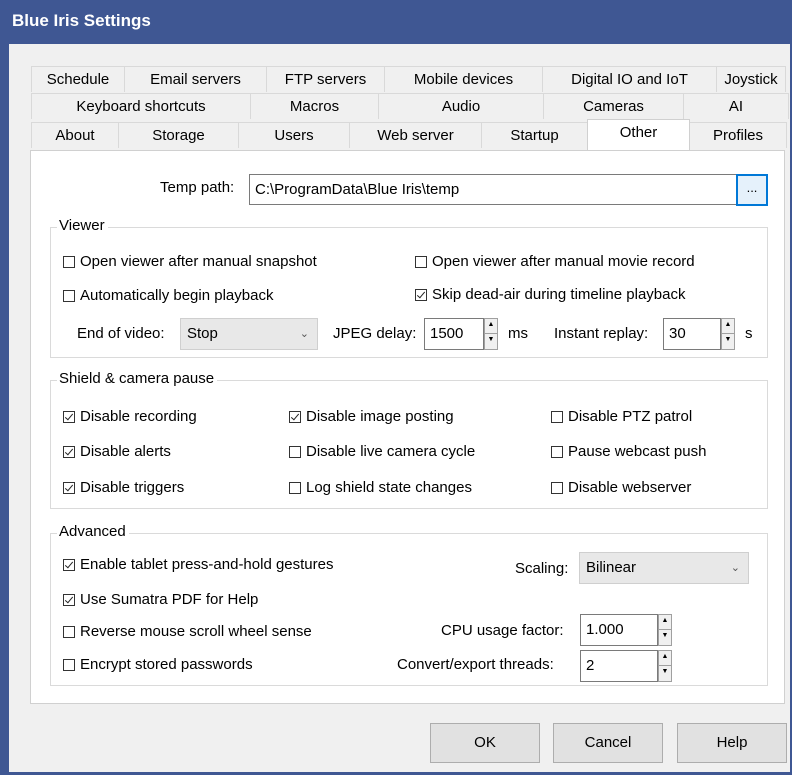 This screenshot has height=775, width=792. I want to click on disable-webserver-checkbox: Disable webserver, so click(621, 487).